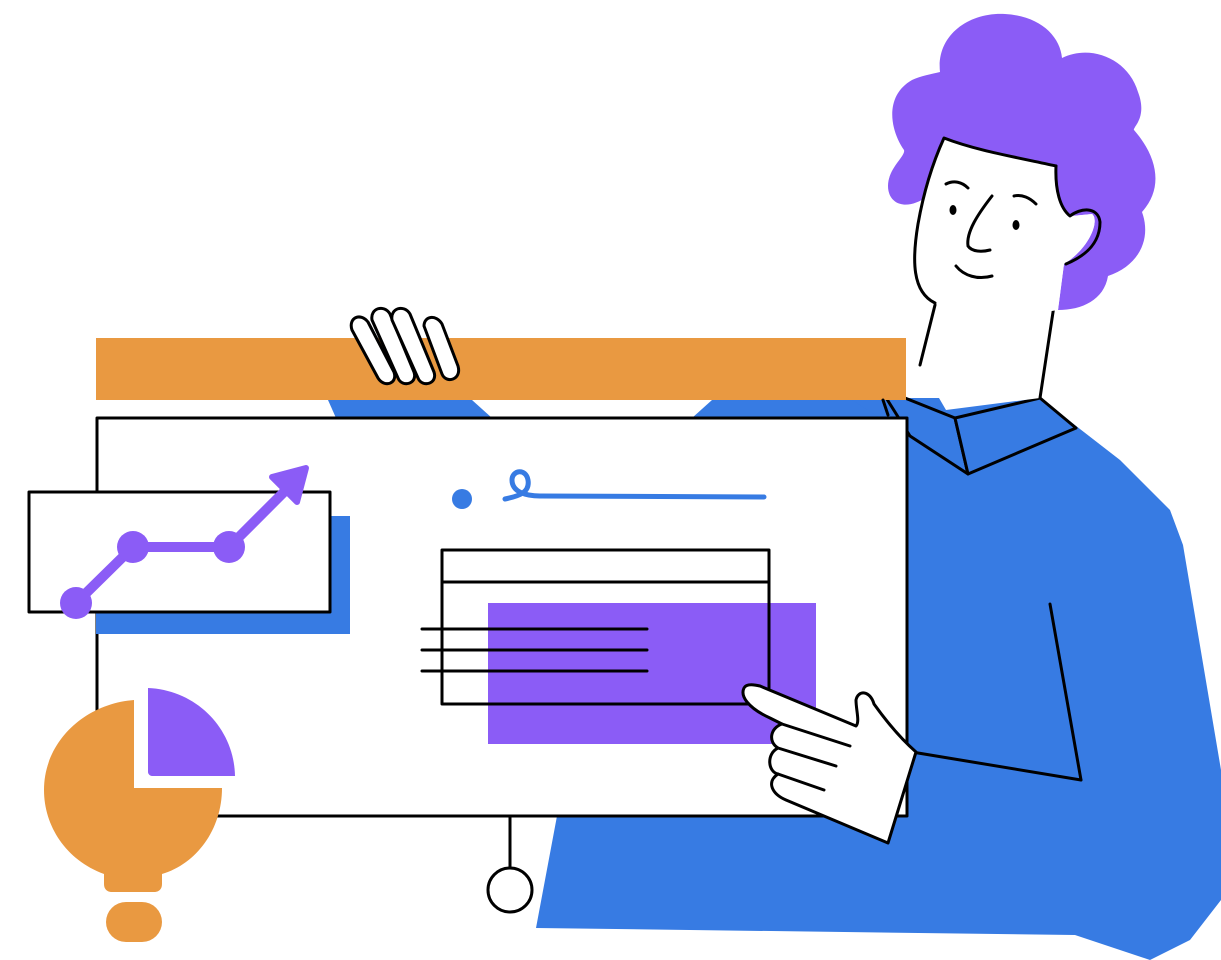 The image size is (1221, 960). Describe the element at coordinates (410, 409) in the screenshot. I see `stand-leg-left` at that location.